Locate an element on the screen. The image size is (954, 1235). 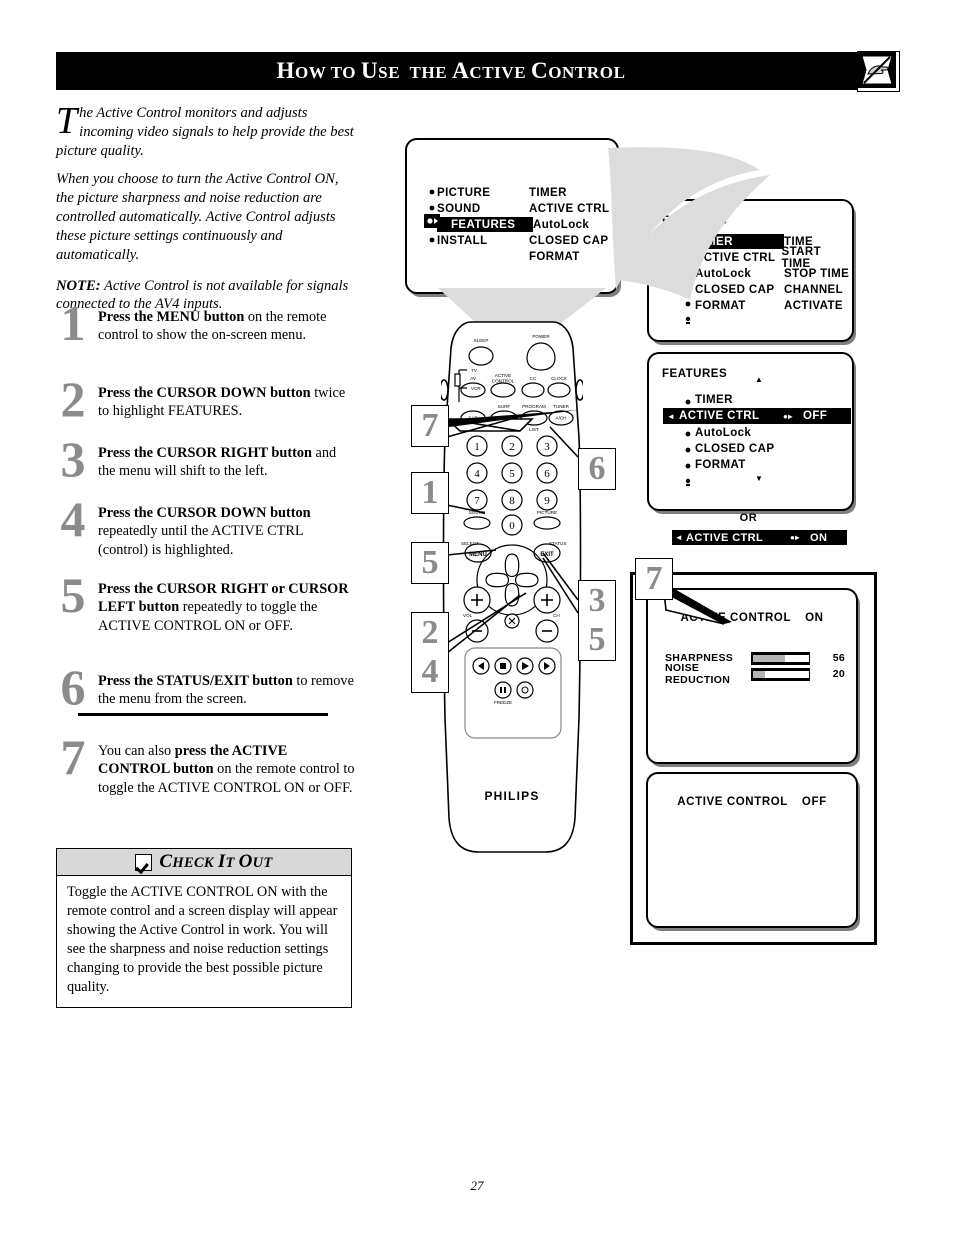
label-tv: TV is located at coordinates (474, 370).